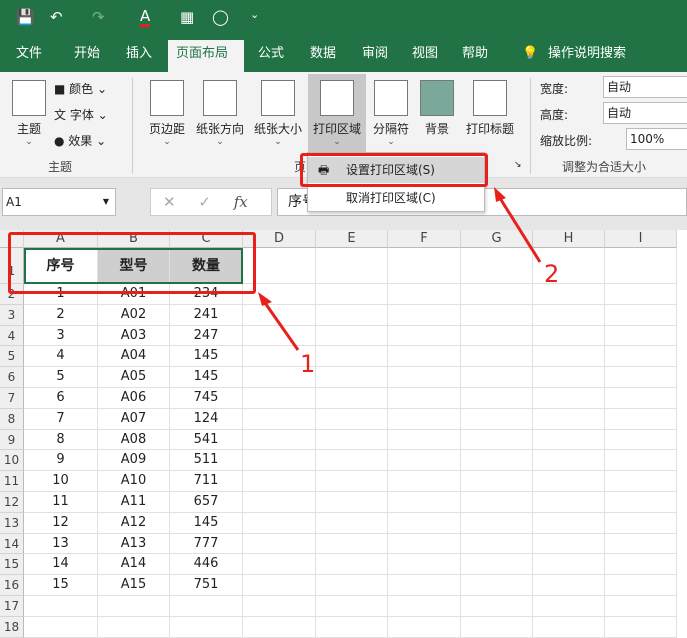  Describe the element at coordinates (552, 274) in the screenshot. I see `annotation-number-2: 2` at that location.